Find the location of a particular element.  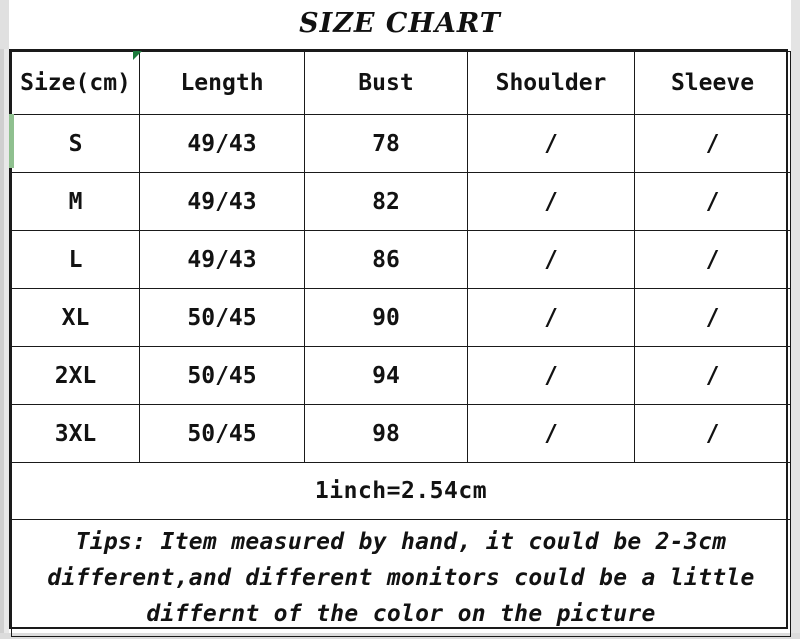

cell-size: XL is located at coordinates (75, 317).